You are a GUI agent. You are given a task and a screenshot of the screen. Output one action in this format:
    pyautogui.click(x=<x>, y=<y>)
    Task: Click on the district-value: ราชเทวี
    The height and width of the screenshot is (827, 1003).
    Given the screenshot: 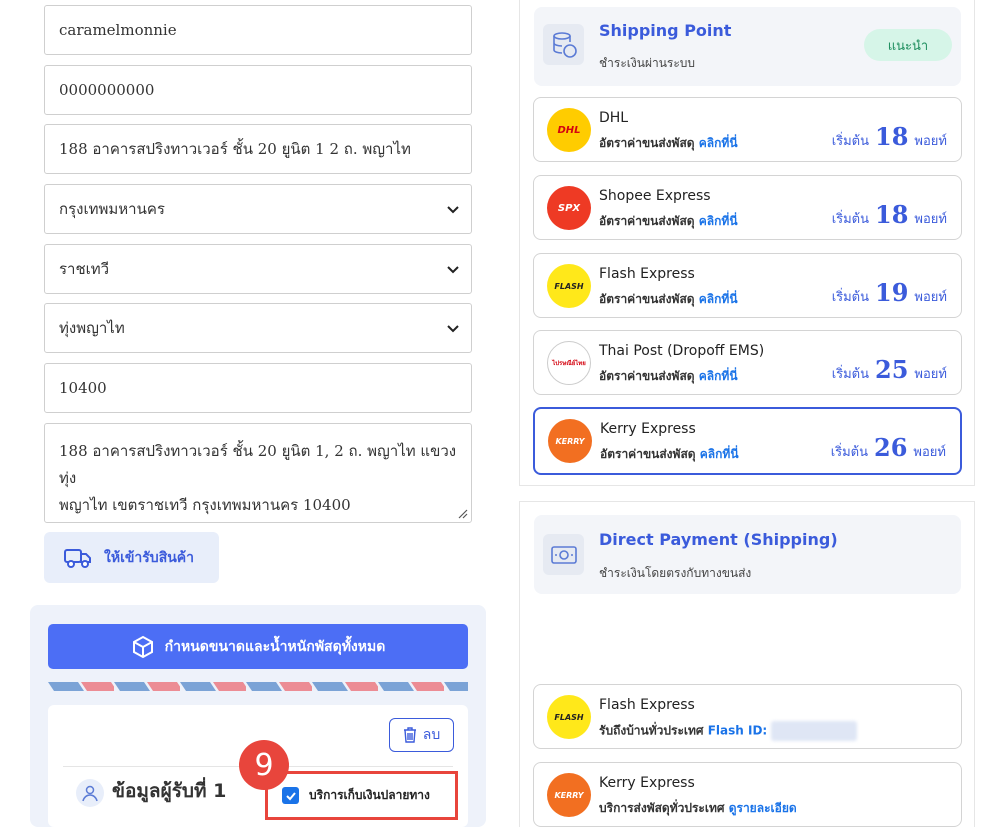 What is the action you would take?
    pyautogui.click(x=84, y=269)
    